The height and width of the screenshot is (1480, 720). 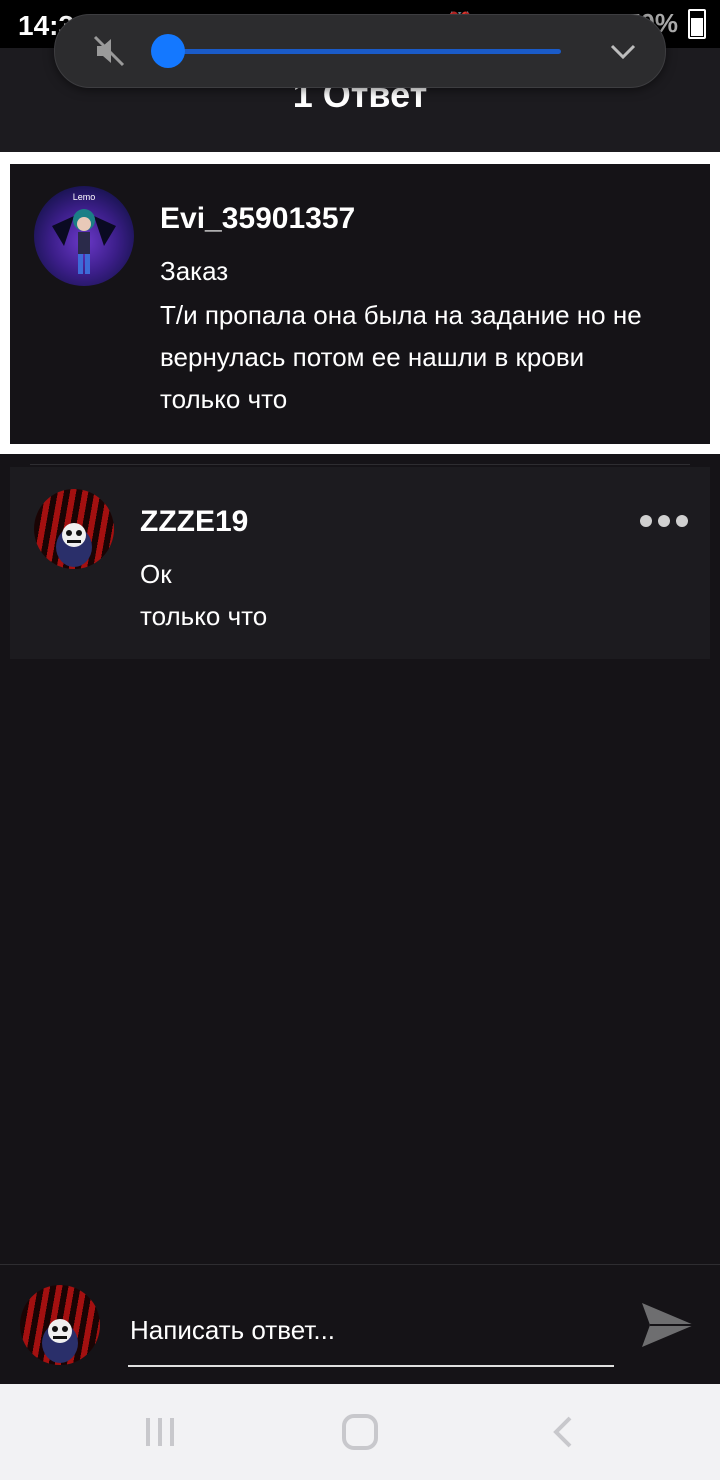 I want to click on compose-bar, so click(x=360, y=1324).